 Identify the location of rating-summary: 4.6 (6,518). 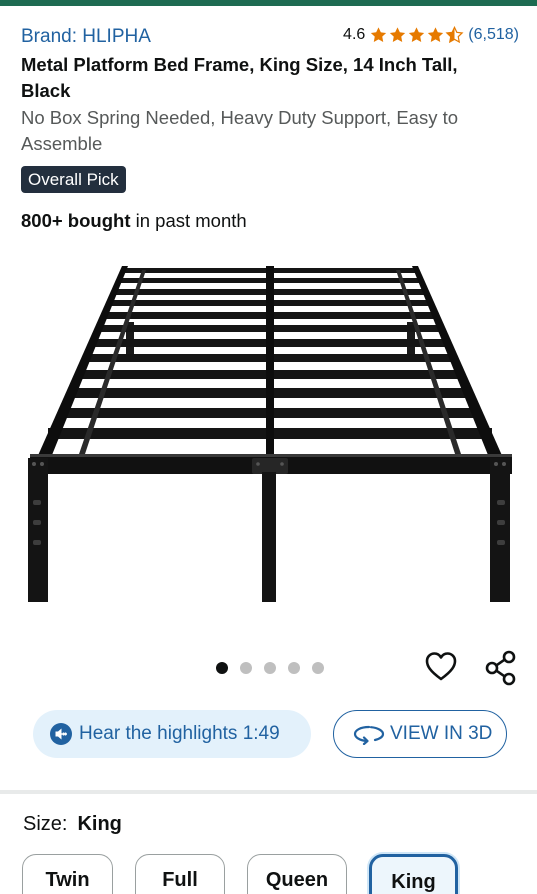
(431, 35).